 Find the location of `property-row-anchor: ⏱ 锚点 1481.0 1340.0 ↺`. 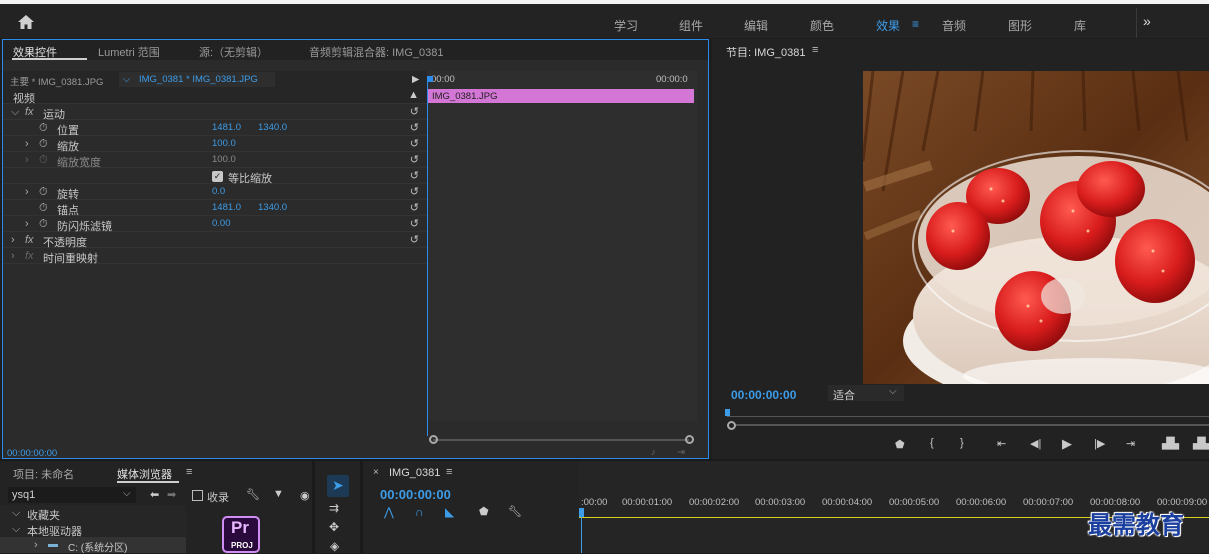

property-row-anchor: ⏱ 锚点 1481.0 1340.0 ↺ is located at coordinates (215, 208).